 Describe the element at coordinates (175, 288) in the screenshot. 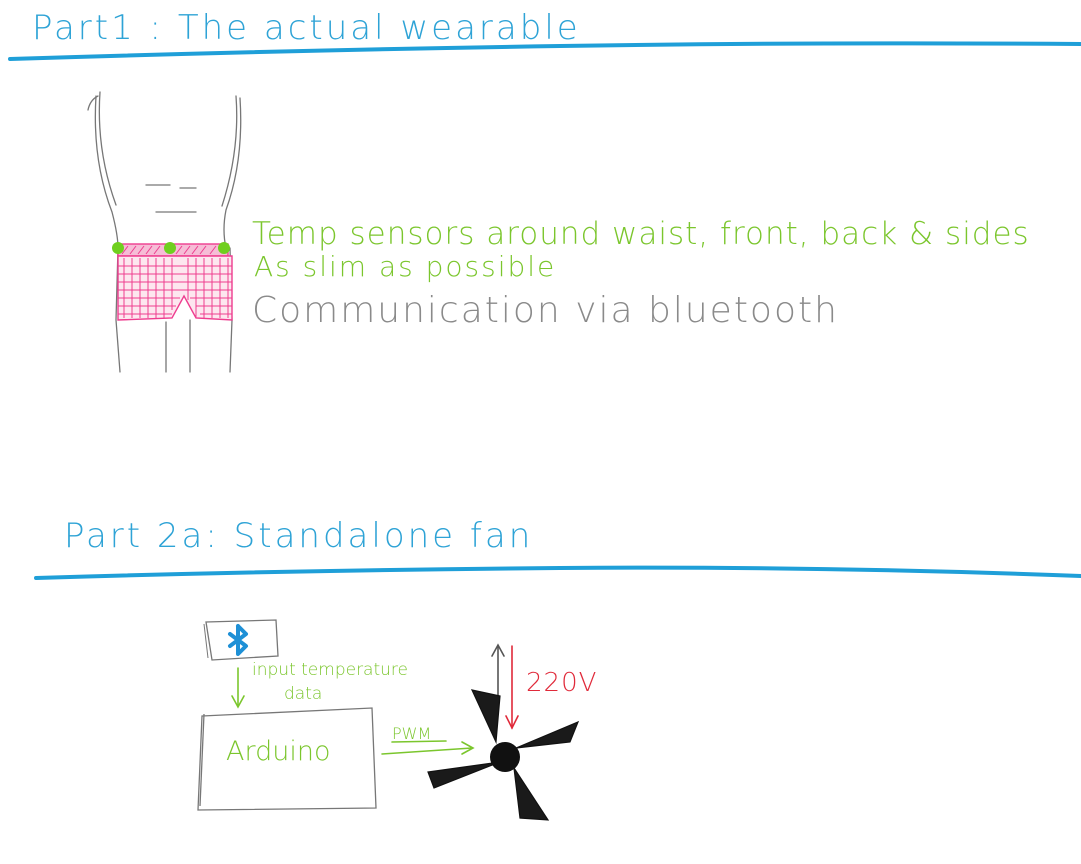

I see `shorts-grid` at that location.